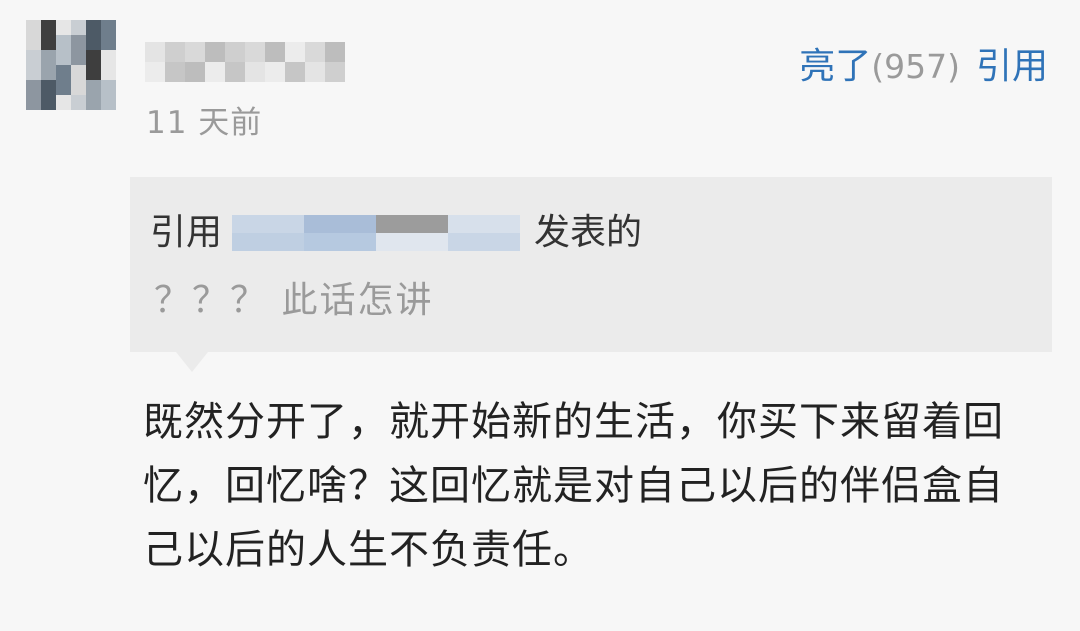 This screenshot has height=631, width=1080. Describe the element at coordinates (71, 65) in the screenshot. I see `avatar` at that location.